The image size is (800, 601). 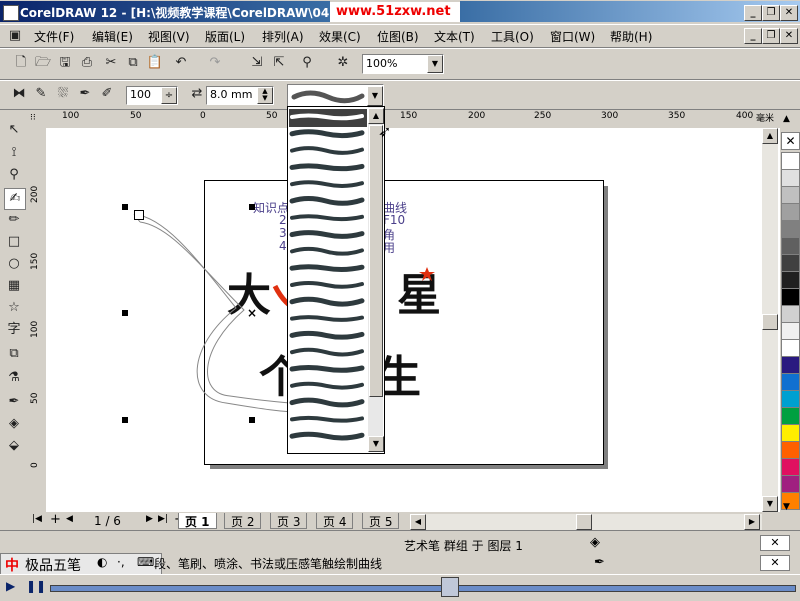 What do you see at coordinates (243, 521) in the screenshot?
I see `page-tab-2: 页 2` at bounding box center [243, 521].